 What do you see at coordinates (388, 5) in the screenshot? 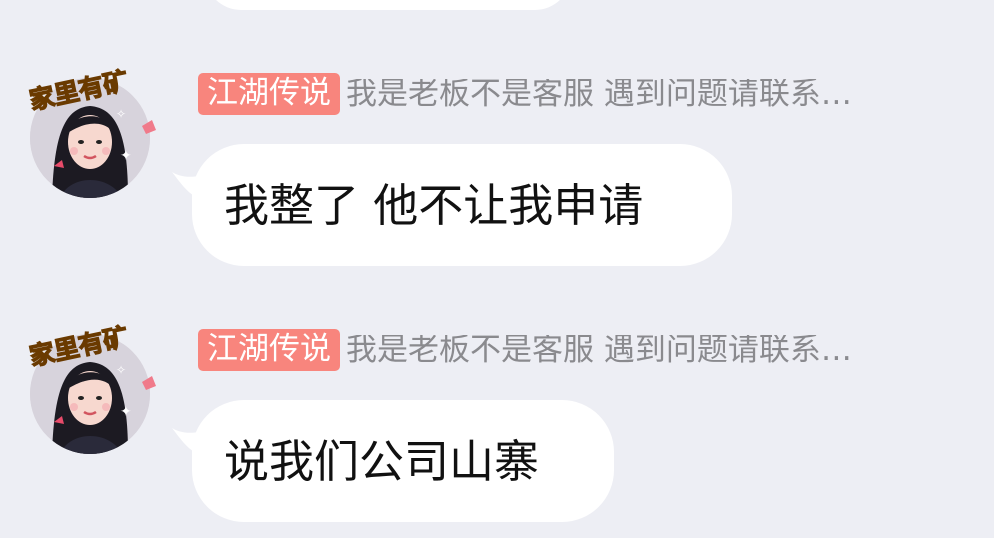
I see `previous-message-bubble` at bounding box center [388, 5].